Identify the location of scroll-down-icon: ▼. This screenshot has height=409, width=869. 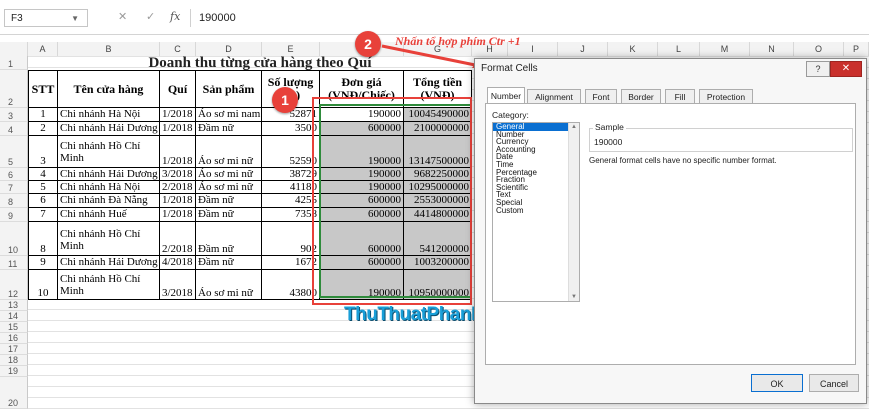
(574, 297).